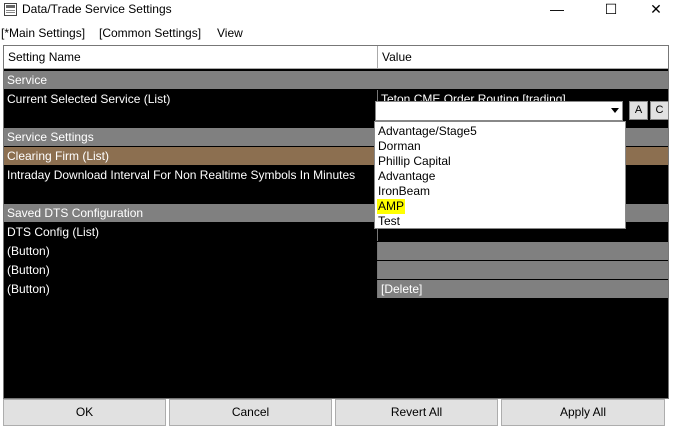 The width and height of the screenshot is (673, 430). What do you see at coordinates (50, 137) in the screenshot?
I see `row-name: Service Settings` at bounding box center [50, 137].